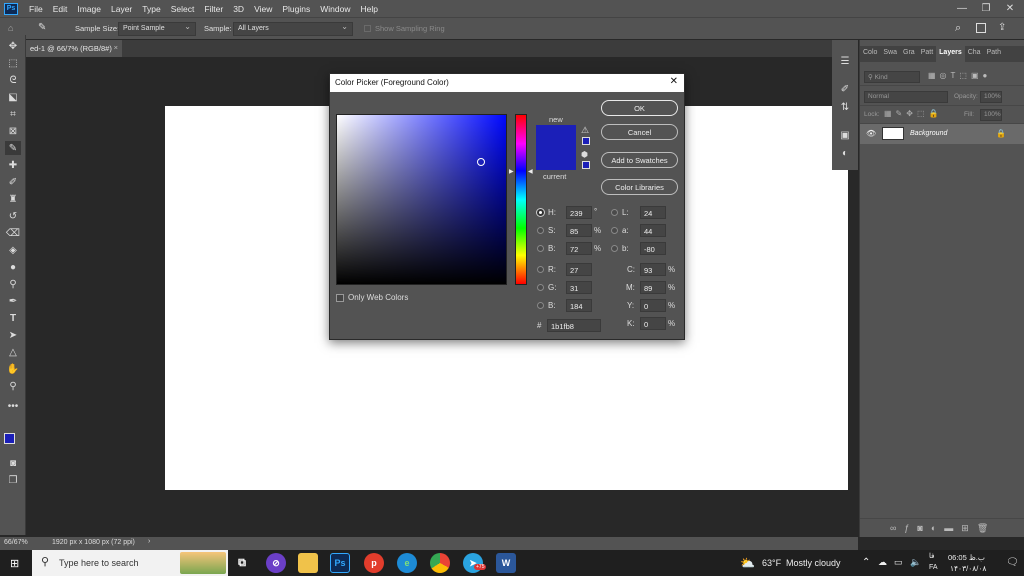 The image size is (1024, 576). I want to click on lock-icons: ▦✎✥⬚🔒, so click(913, 113).